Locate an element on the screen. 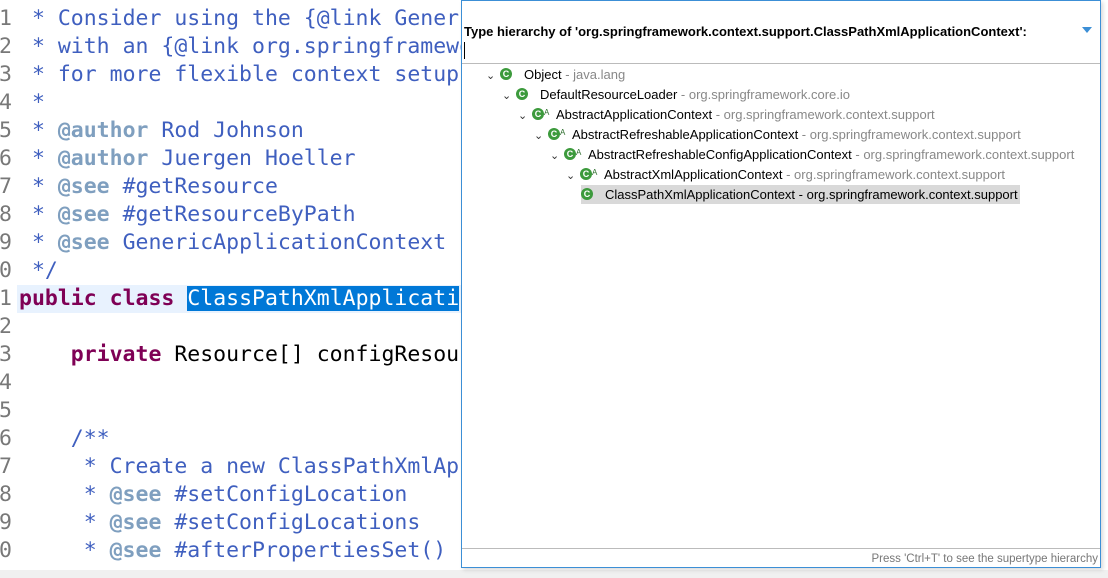  view-menu-chevron-icon is located at coordinates (1087, 30).